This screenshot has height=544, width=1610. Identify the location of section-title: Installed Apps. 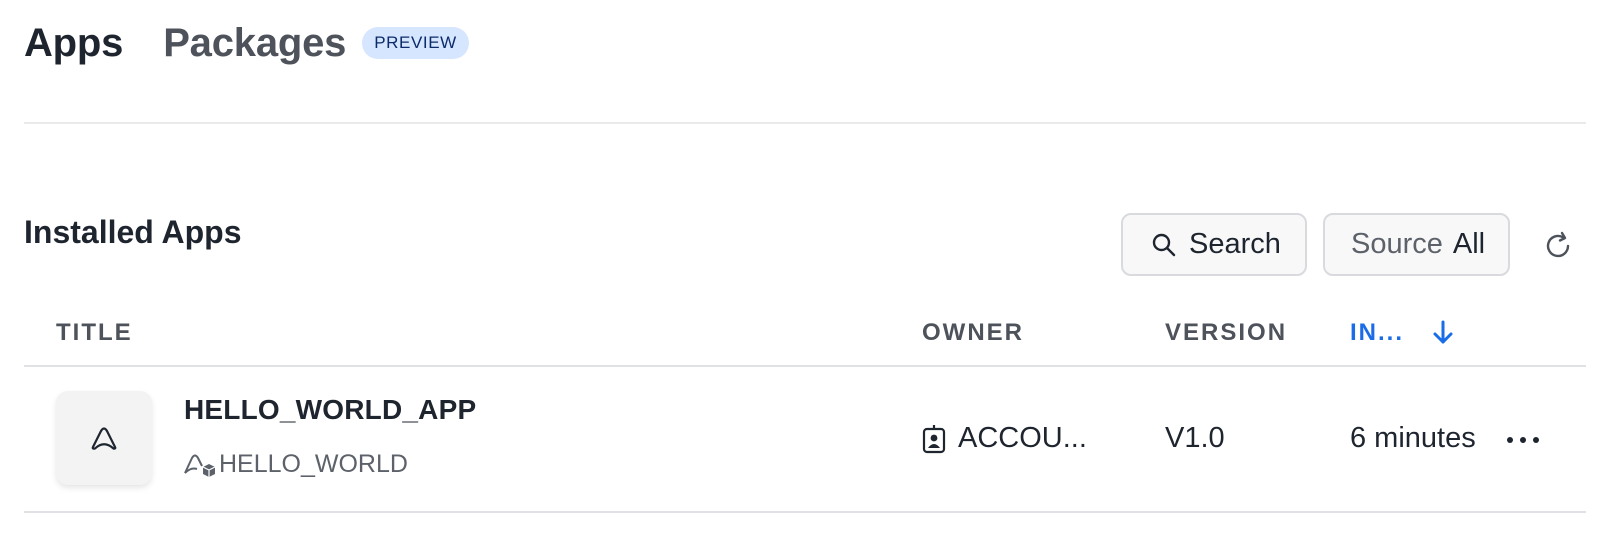
(133, 232).